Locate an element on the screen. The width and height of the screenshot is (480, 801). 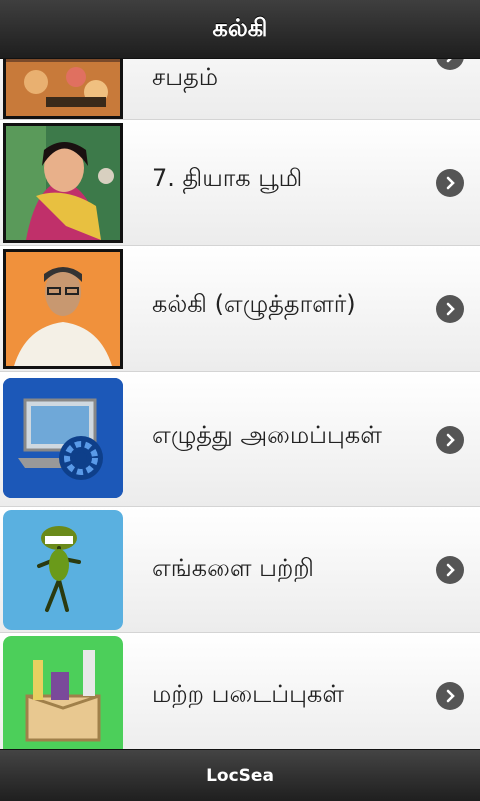
list-item-other-works: மற்ற படைப்புகள் is located at coordinates (240, 691).